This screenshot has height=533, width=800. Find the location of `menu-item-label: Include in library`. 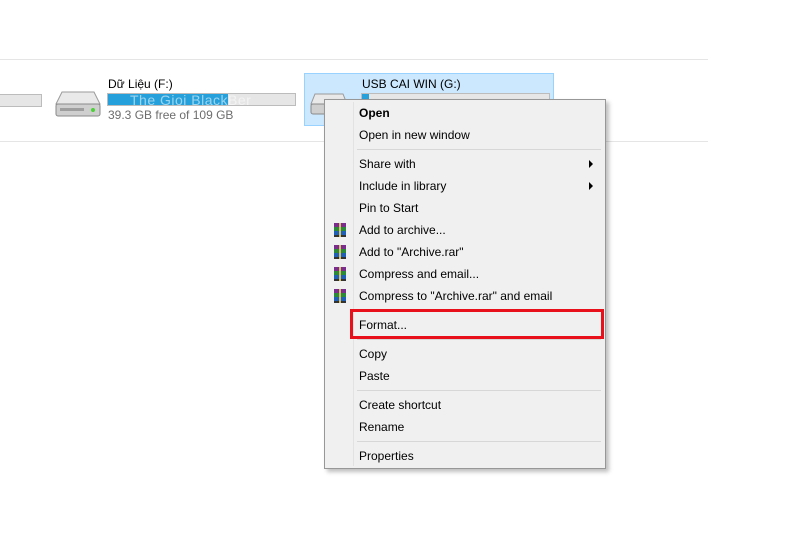

menu-item-label: Include in library is located at coordinates (403, 186).